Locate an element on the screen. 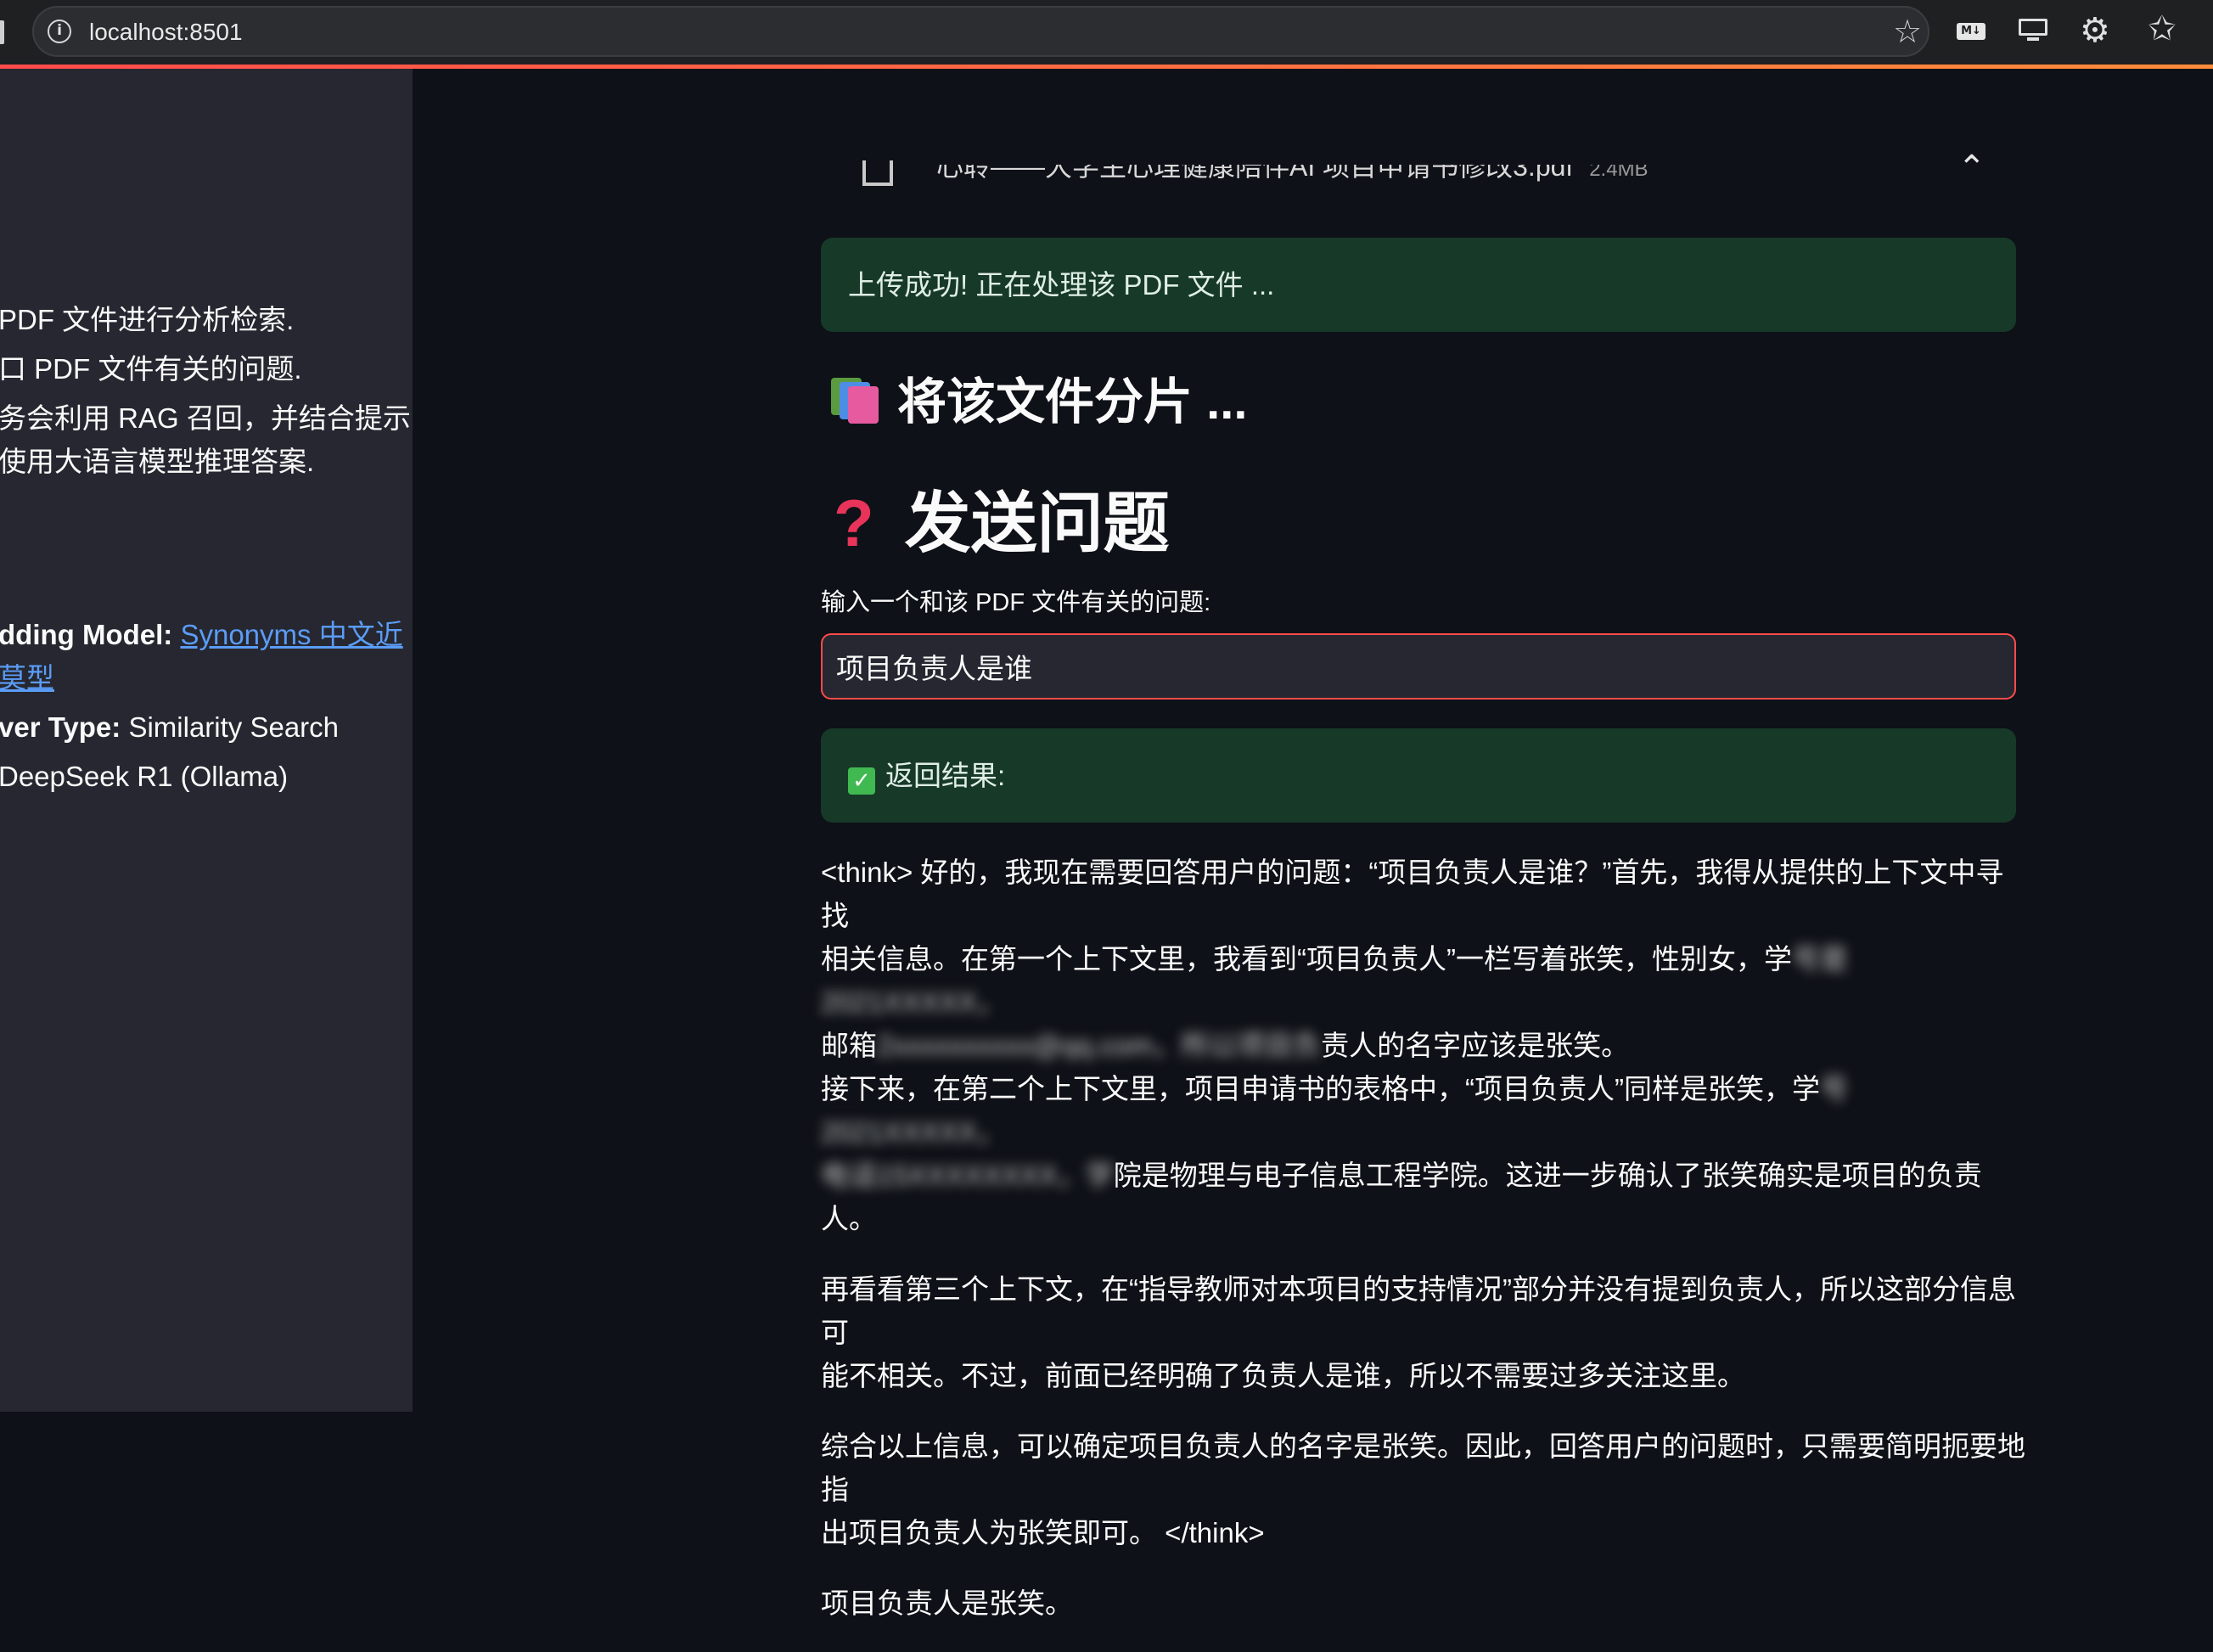 This screenshot has height=1652, width=2213. sidebar-desc-line: 使用大语言模型推理答案. is located at coordinates (157, 462).